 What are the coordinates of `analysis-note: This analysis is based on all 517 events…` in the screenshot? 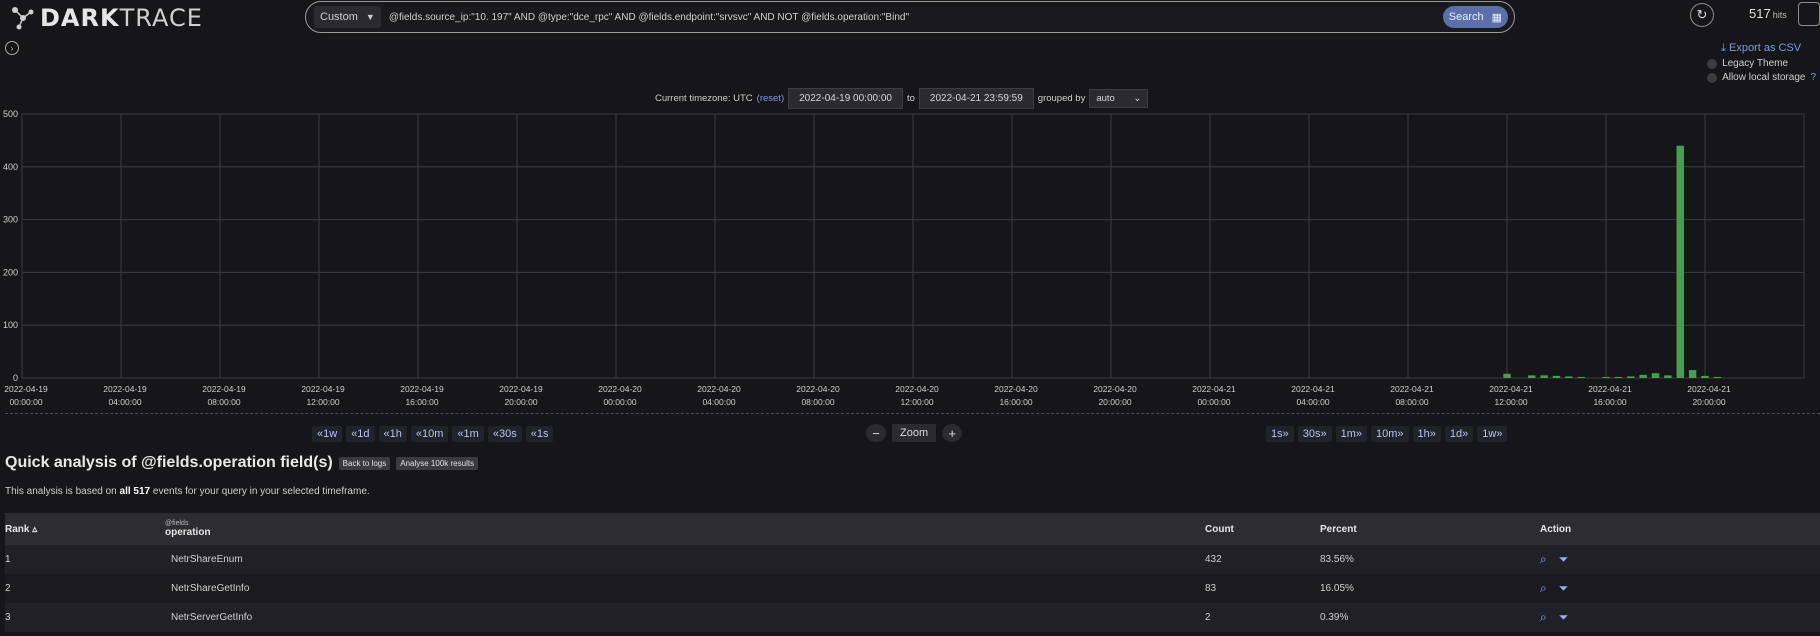 It's located at (187, 491).